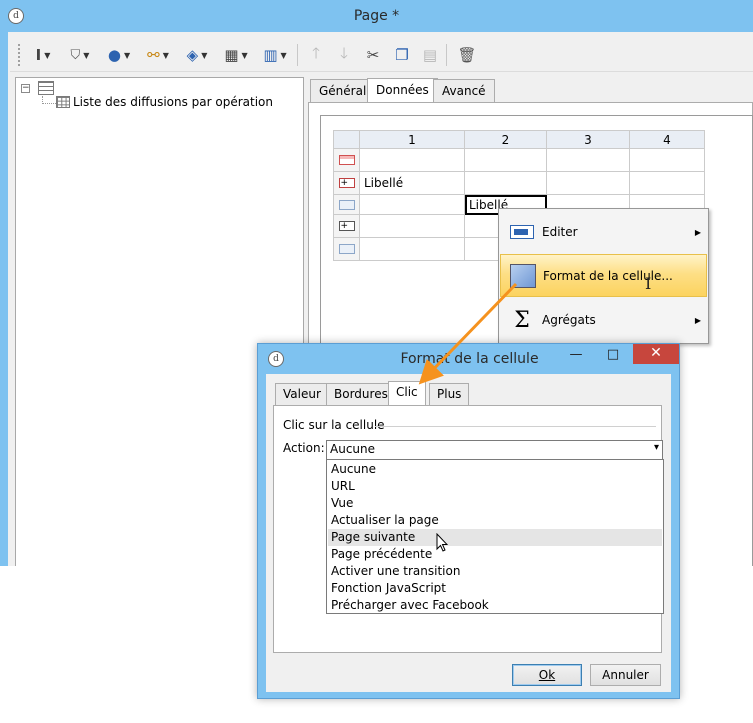 This screenshot has width=753, height=723. What do you see at coordinates (468, 333) in the screenshot?
I see `annotation-arrow` at bounding box center [468, 333].